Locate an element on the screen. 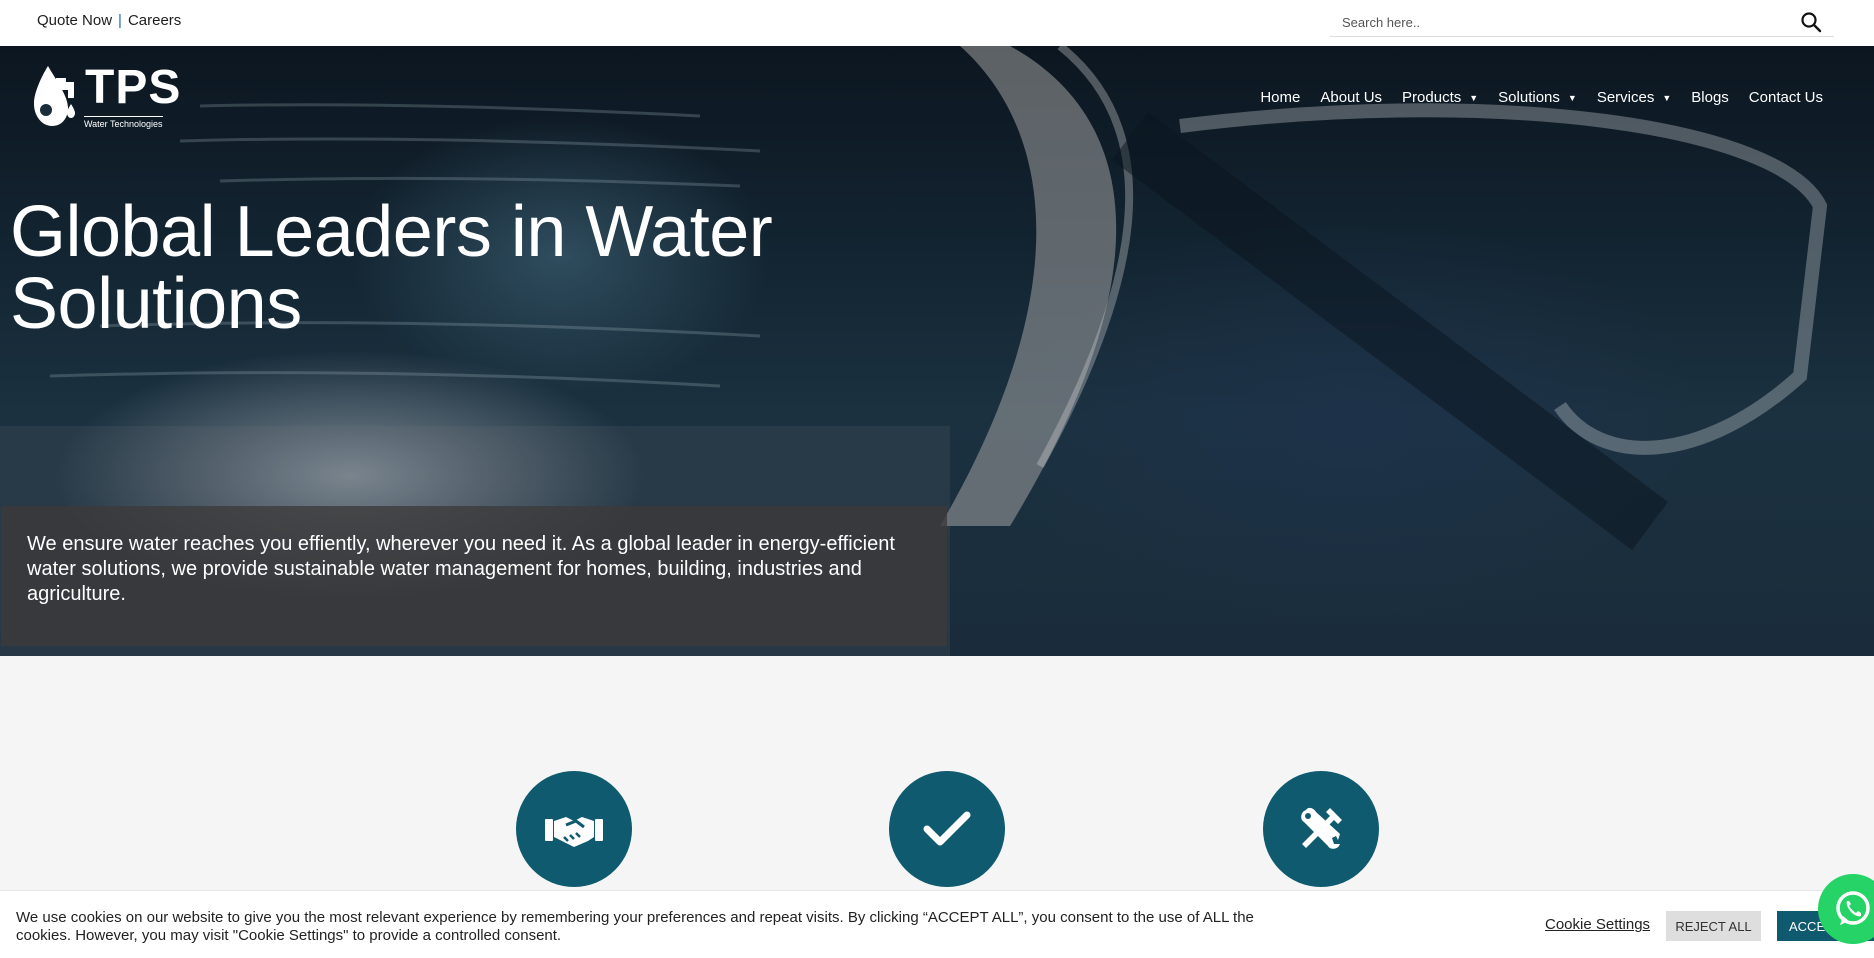  search-icon is located at coordinates (1811, 22).